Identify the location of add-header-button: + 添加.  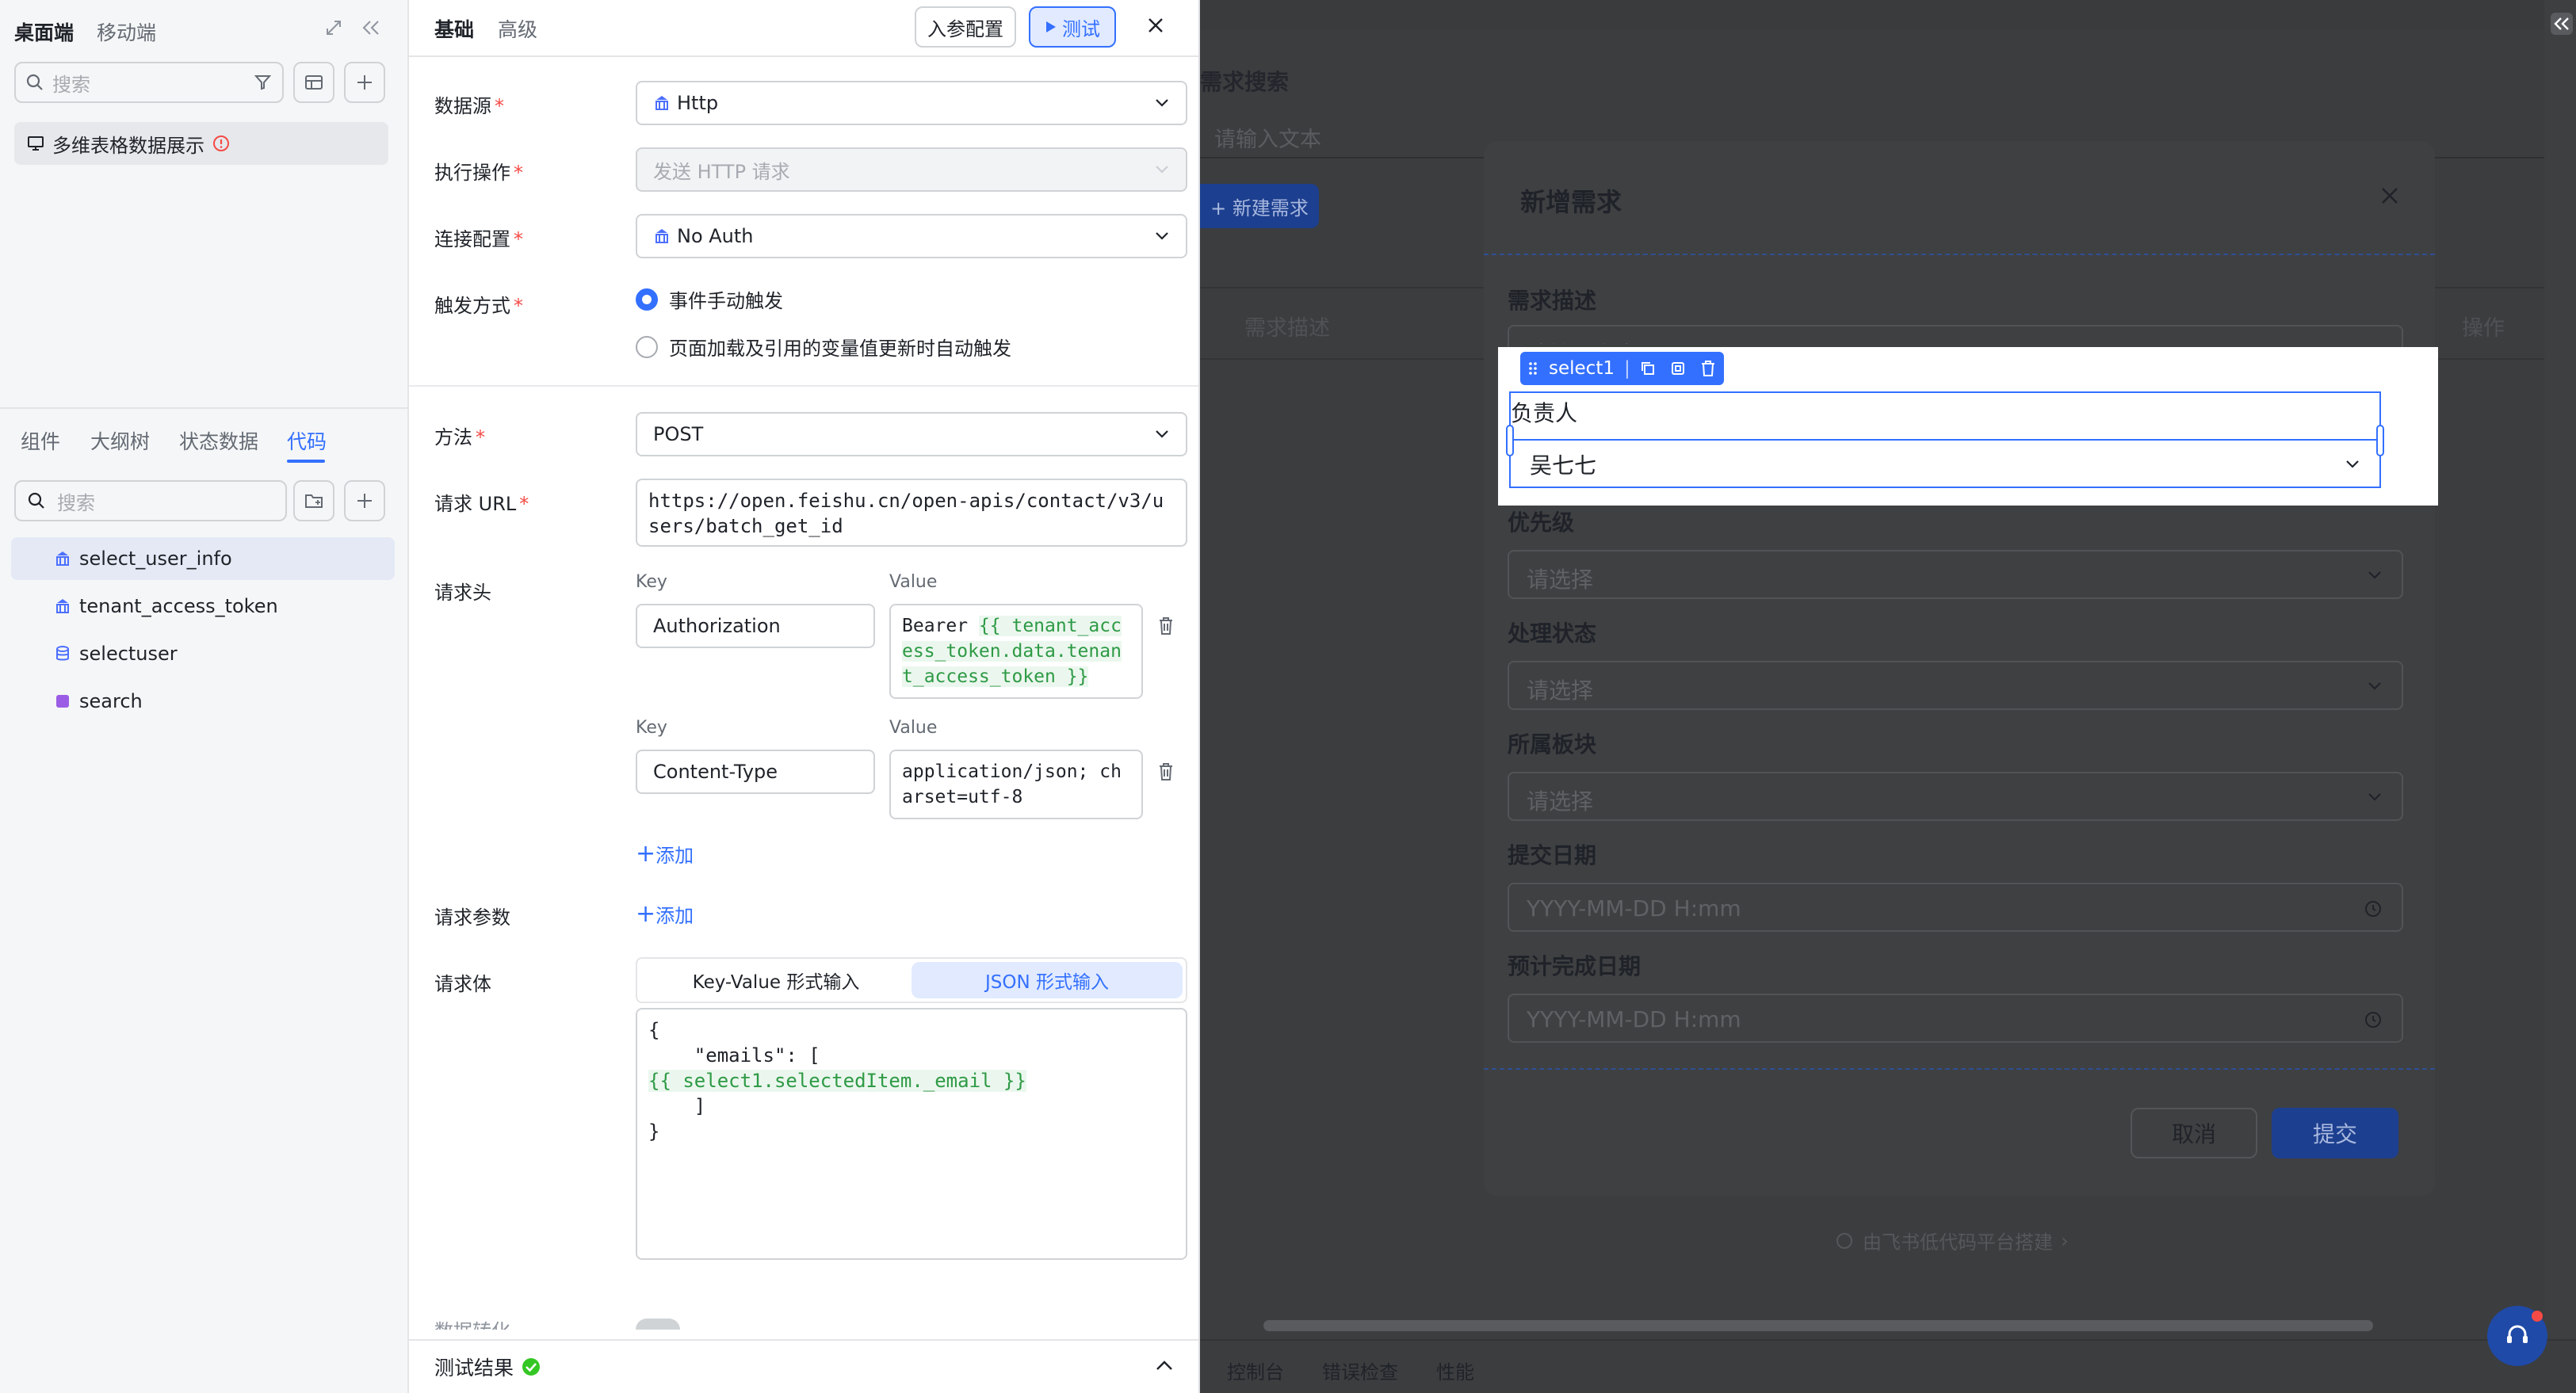
(665, 854).